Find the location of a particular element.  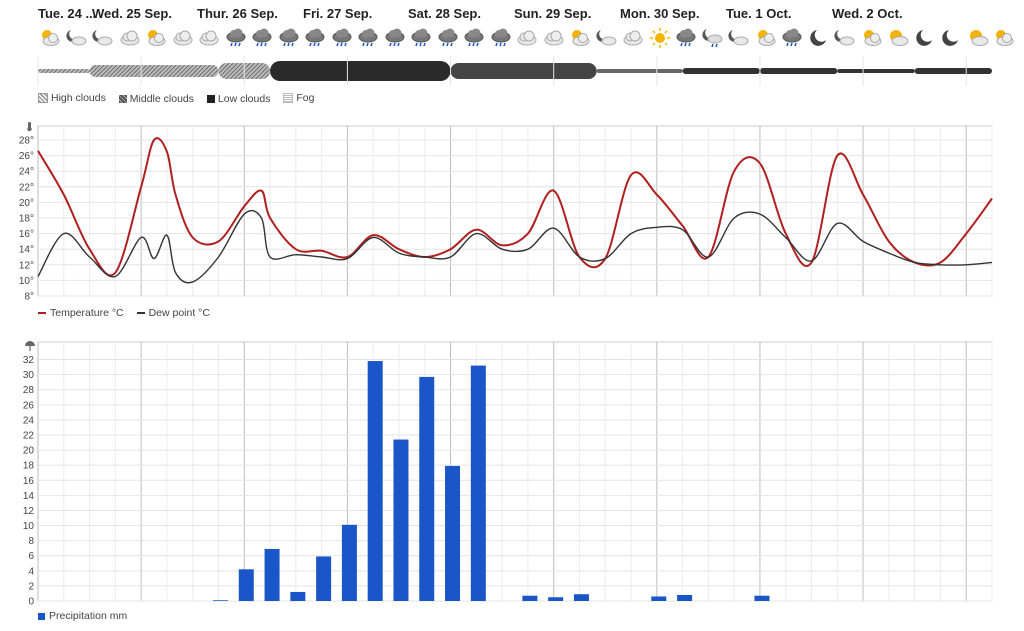

day-label: Wed. 25 Sep. is located at coordinates (132, 13).